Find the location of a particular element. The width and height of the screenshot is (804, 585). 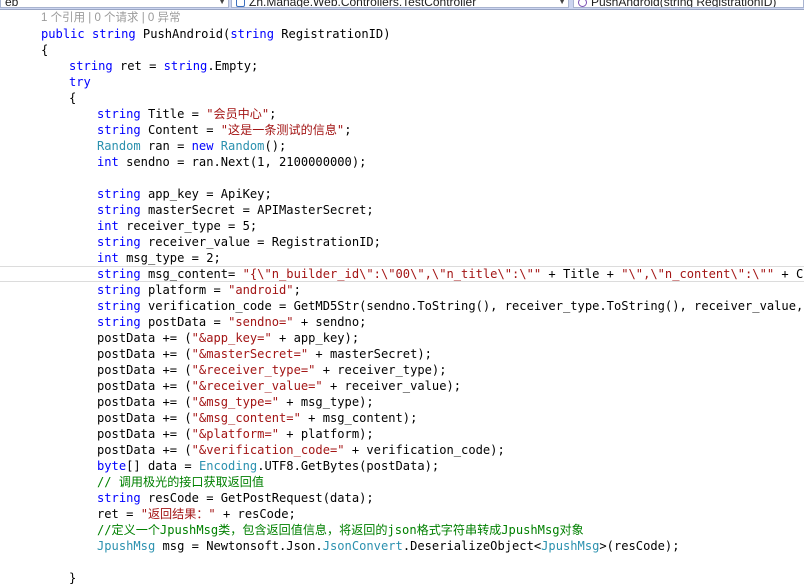

member-dropdown-label: PushAndroid(string RegistrationID) is located at coordinates (684, 4).